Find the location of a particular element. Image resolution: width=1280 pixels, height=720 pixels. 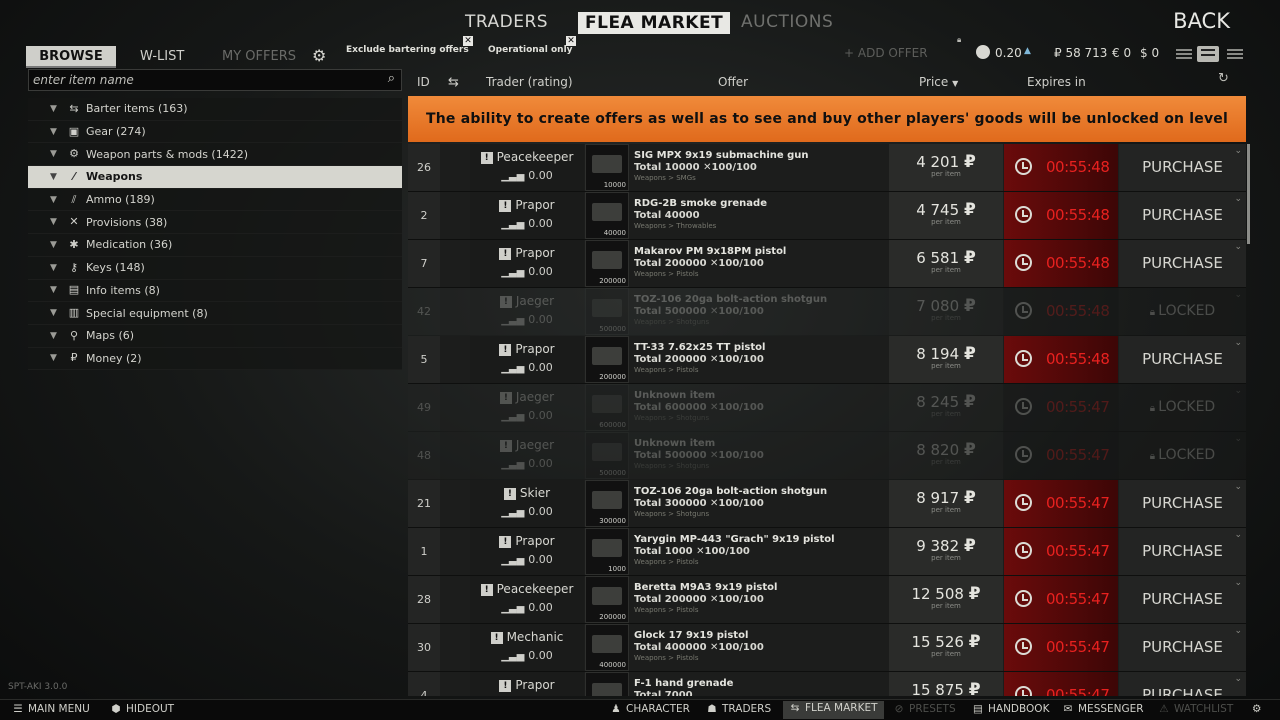

header-offer: Offer is located at coordinates (733, 82).